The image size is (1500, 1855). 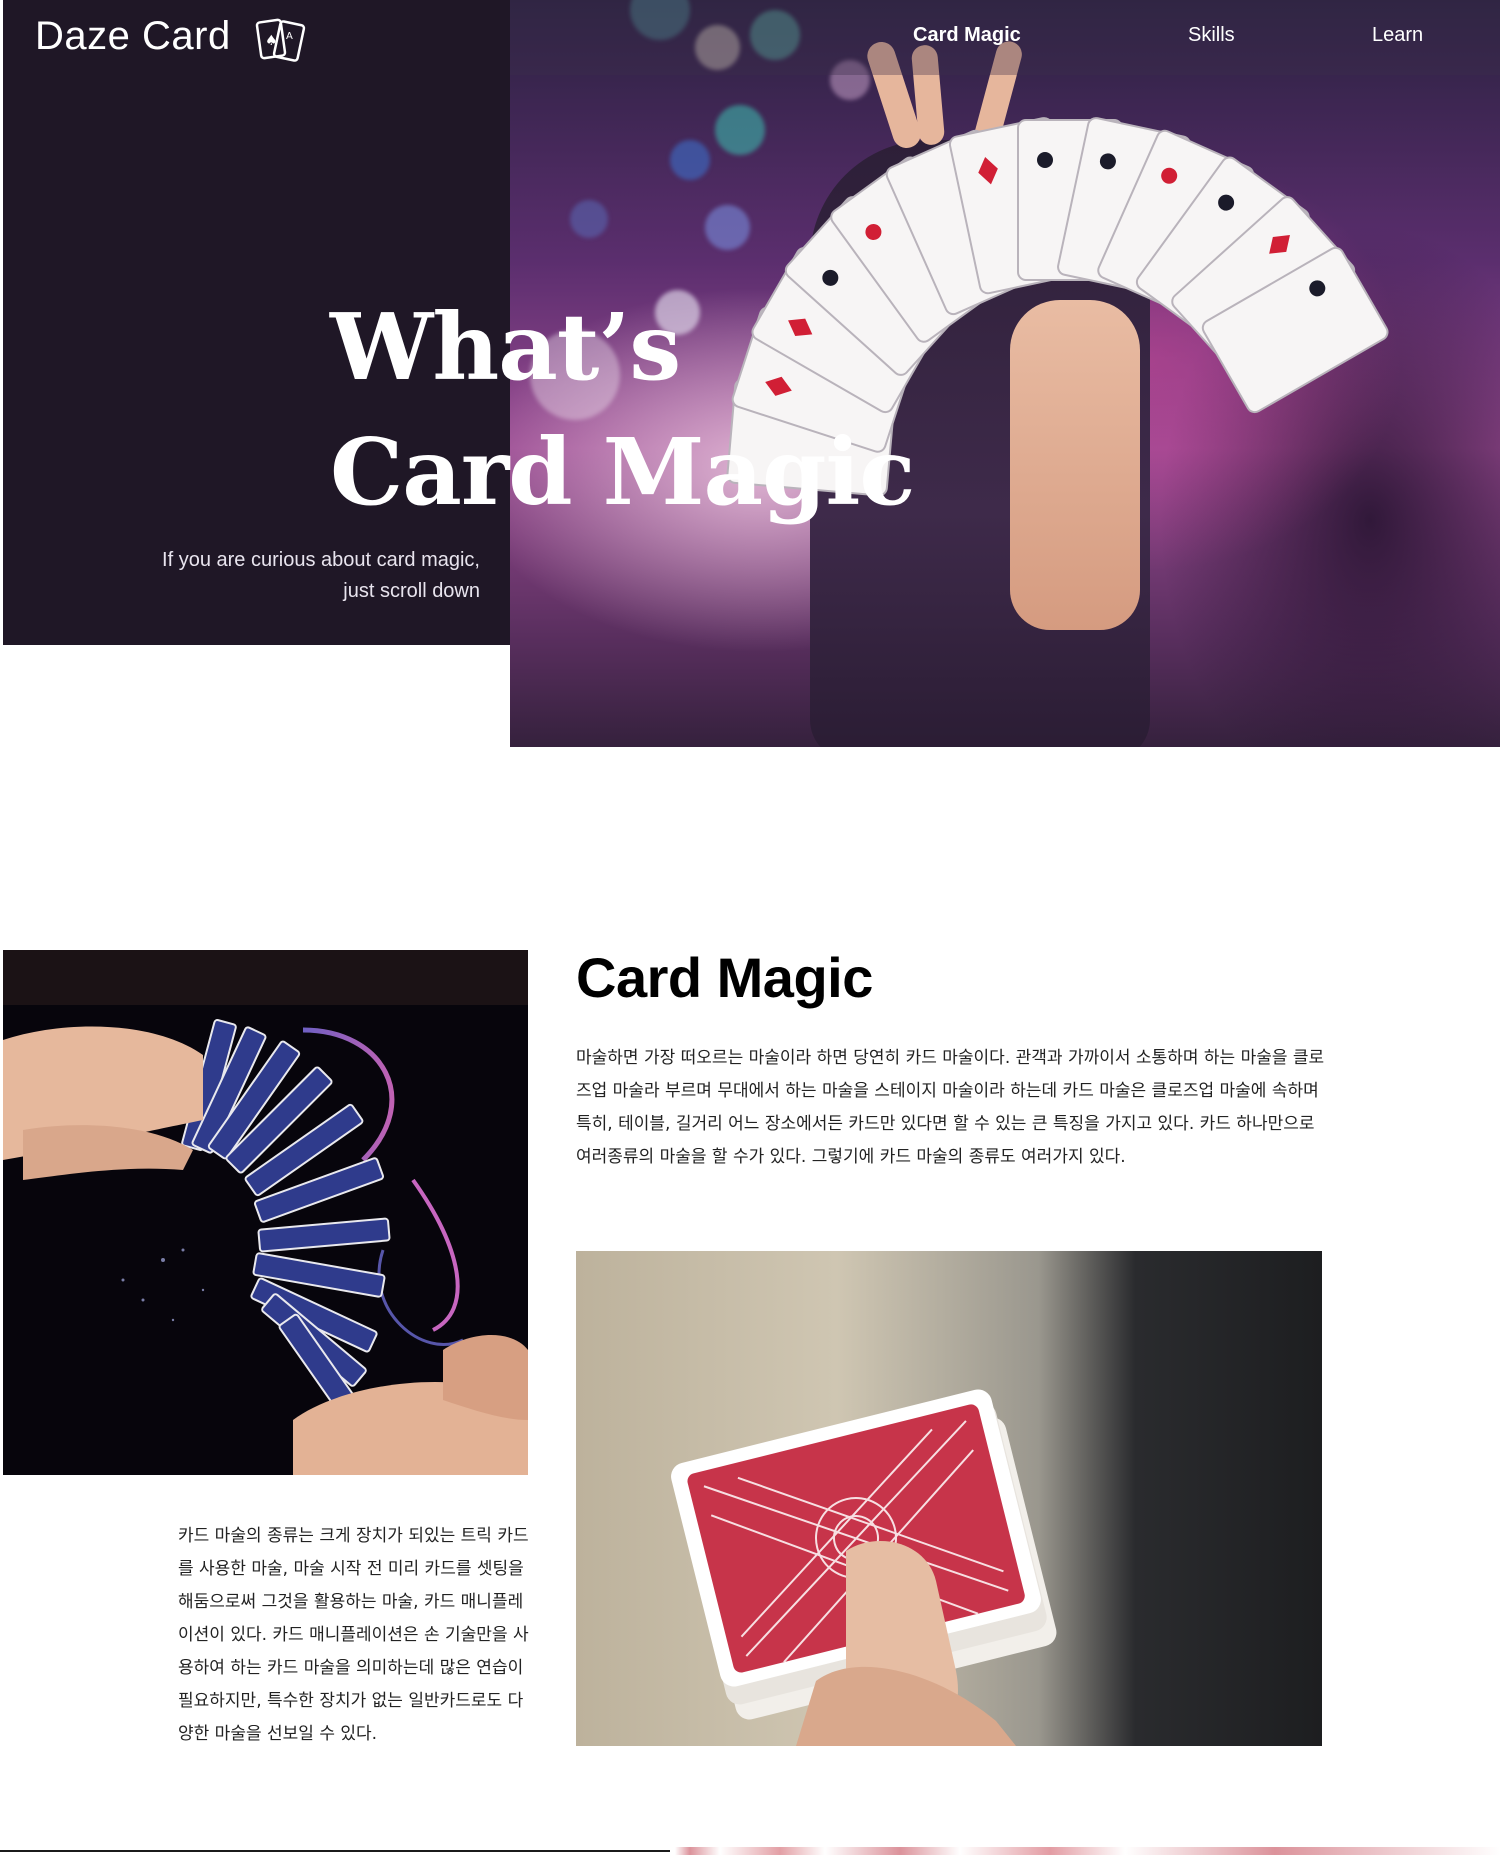 What do you see at coordinates (133, 36) in the screenshot?
I see `brand-logo-text: Daze Card` at bounding box center [133, 36].